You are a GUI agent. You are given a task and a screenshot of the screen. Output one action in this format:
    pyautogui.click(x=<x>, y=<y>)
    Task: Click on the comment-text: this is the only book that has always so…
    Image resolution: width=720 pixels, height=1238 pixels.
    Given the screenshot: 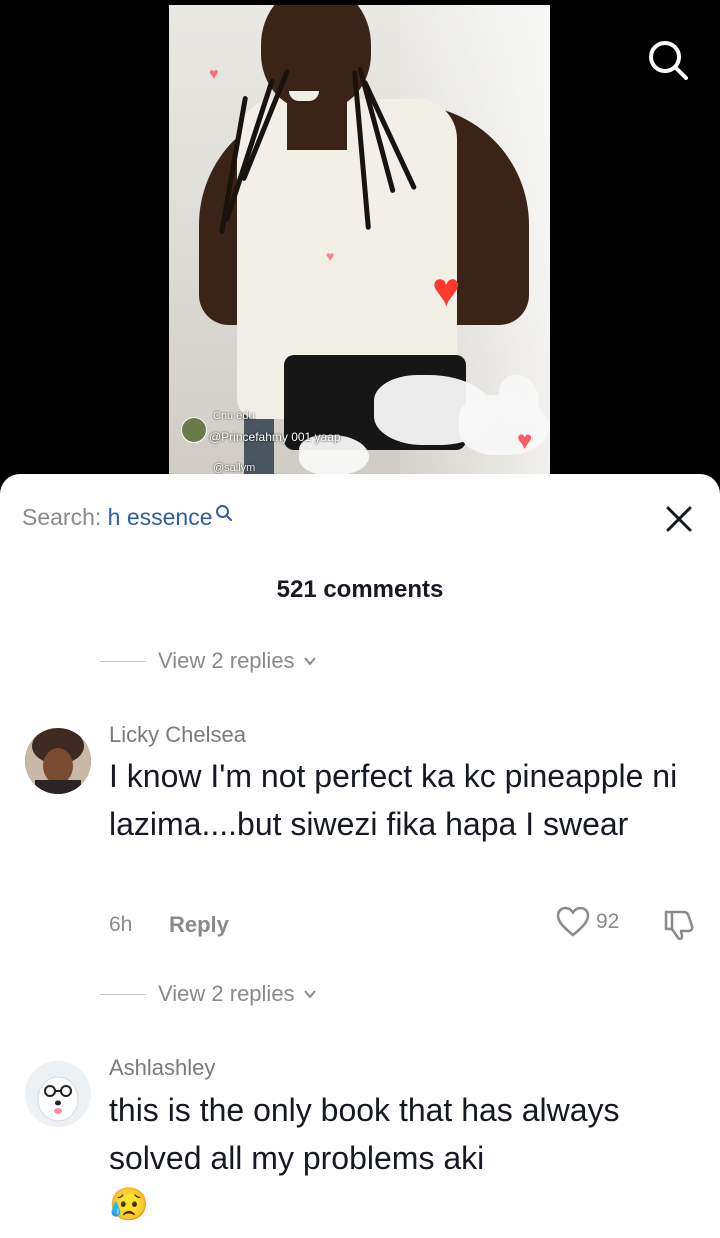 What is the action you would take?
    pyautogui.click(x=364, y=1134)
    